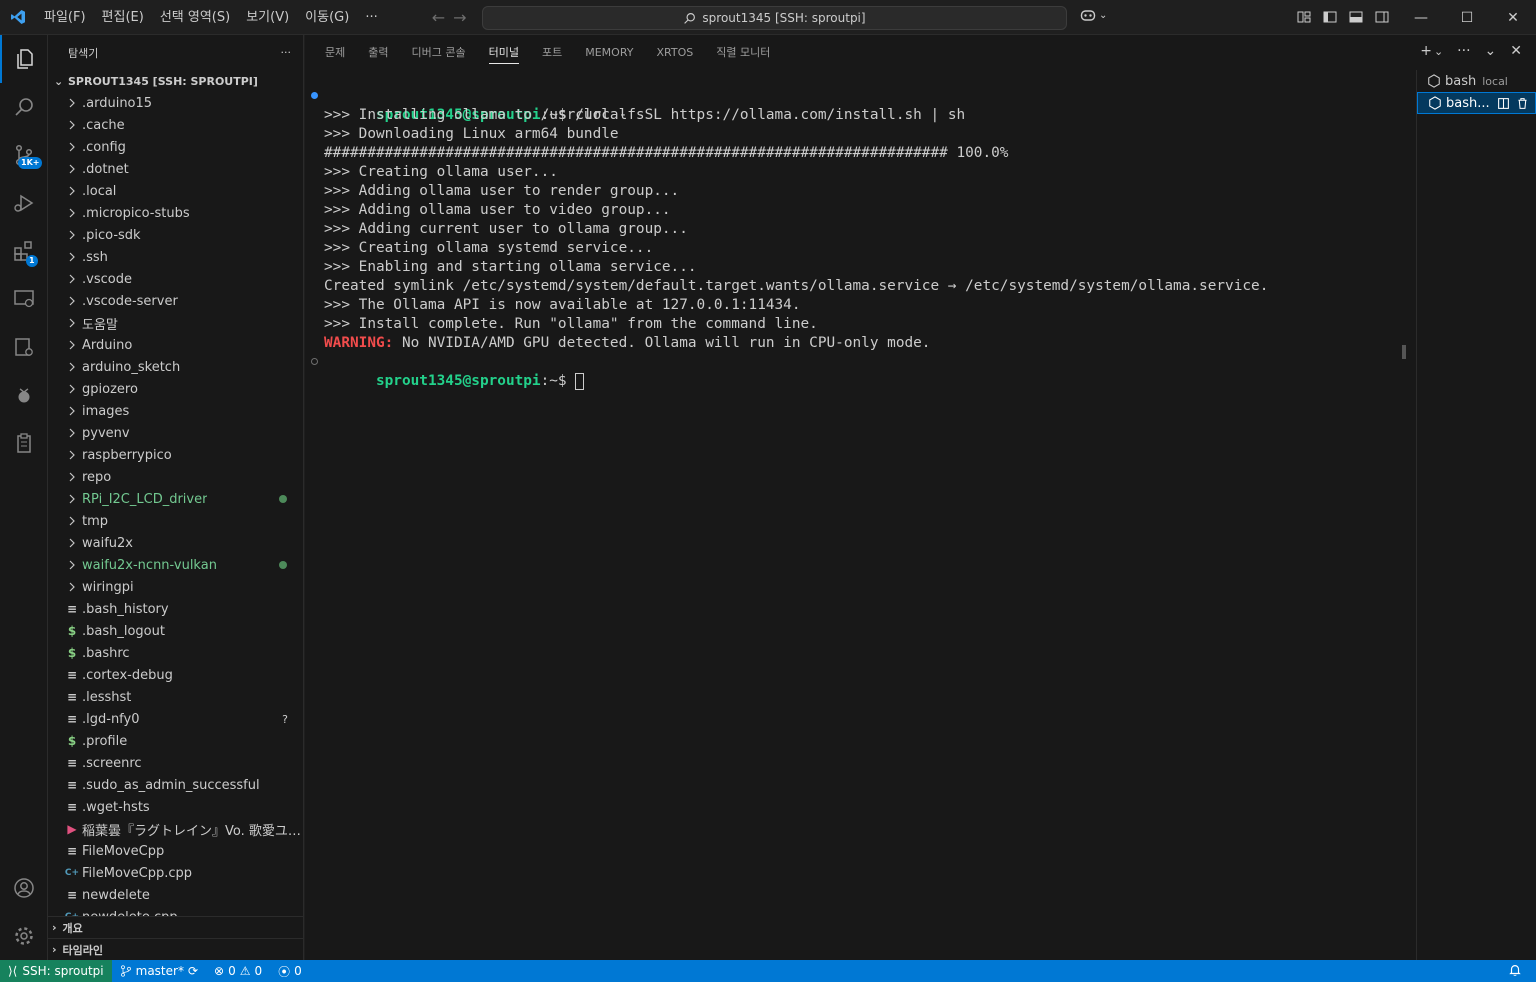 This screenshot has height=982, width=1536. What do you see at coordinates (24, 299) in the screenshot?
I see `remote-explorer-icon` at bounding box center [24, 299].